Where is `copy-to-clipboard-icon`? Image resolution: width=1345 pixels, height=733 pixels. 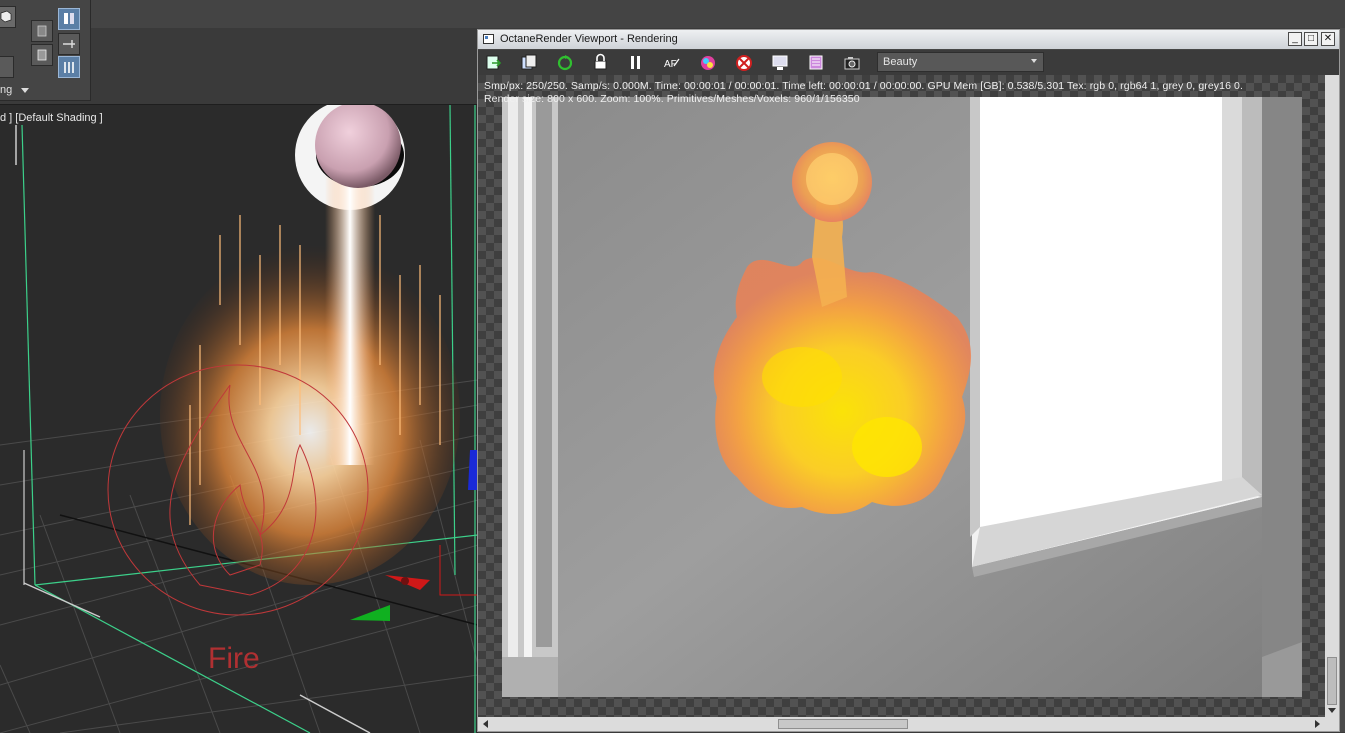
copy-to-clipboard-icon is located at coordinates (529, 62).